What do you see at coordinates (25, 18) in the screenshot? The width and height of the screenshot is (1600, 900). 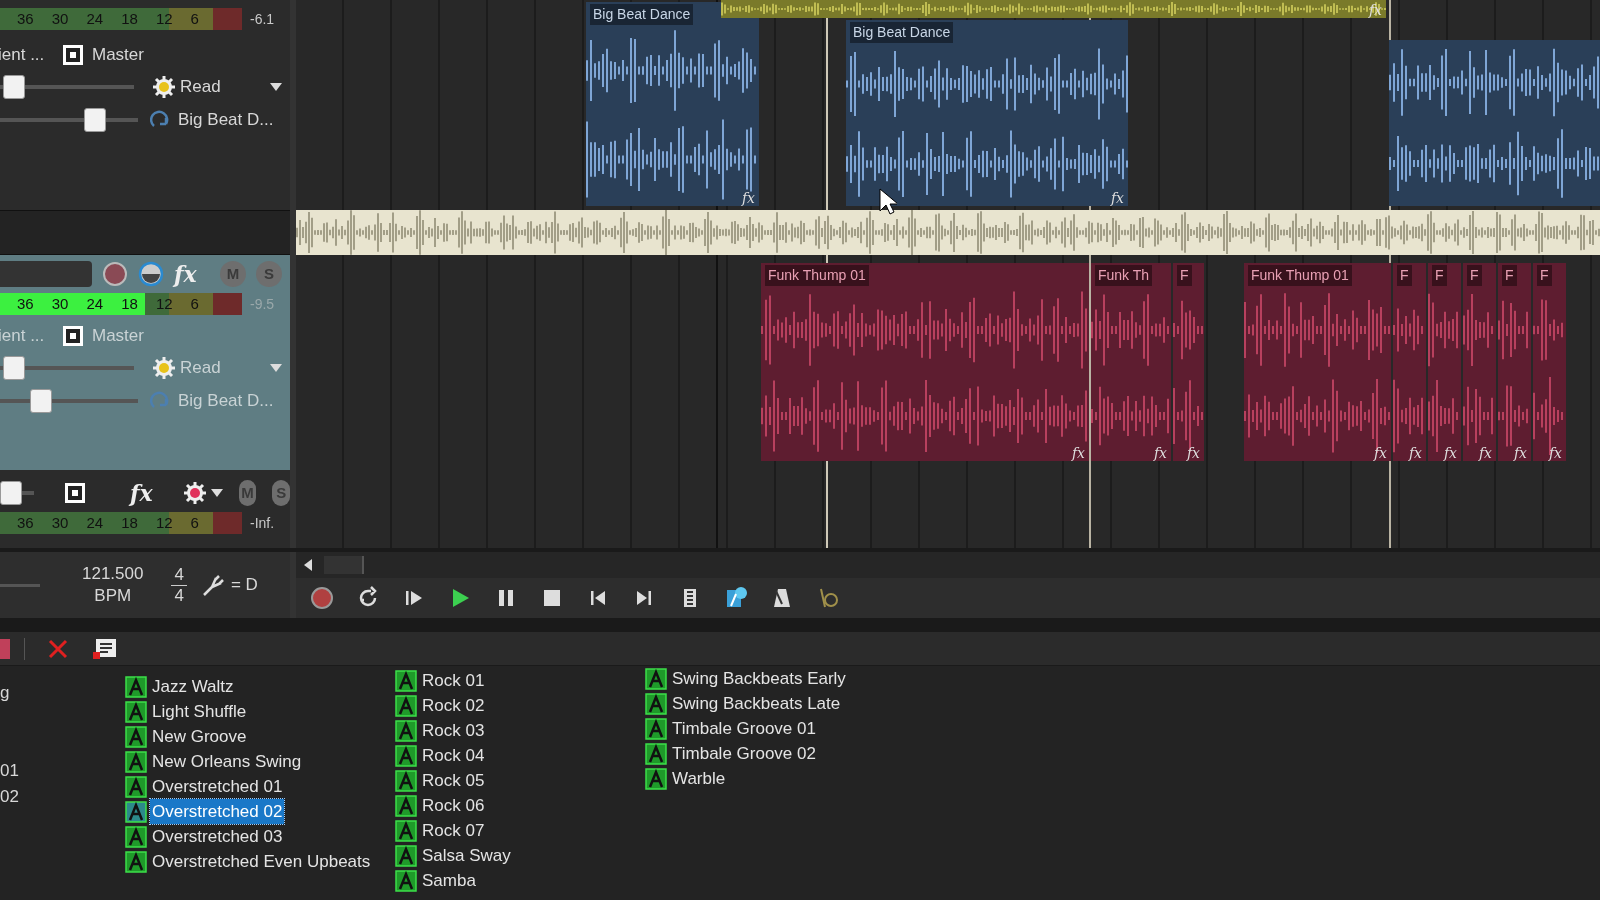 I see `meter-scale-label: 36` at bounding box center [25, 18].